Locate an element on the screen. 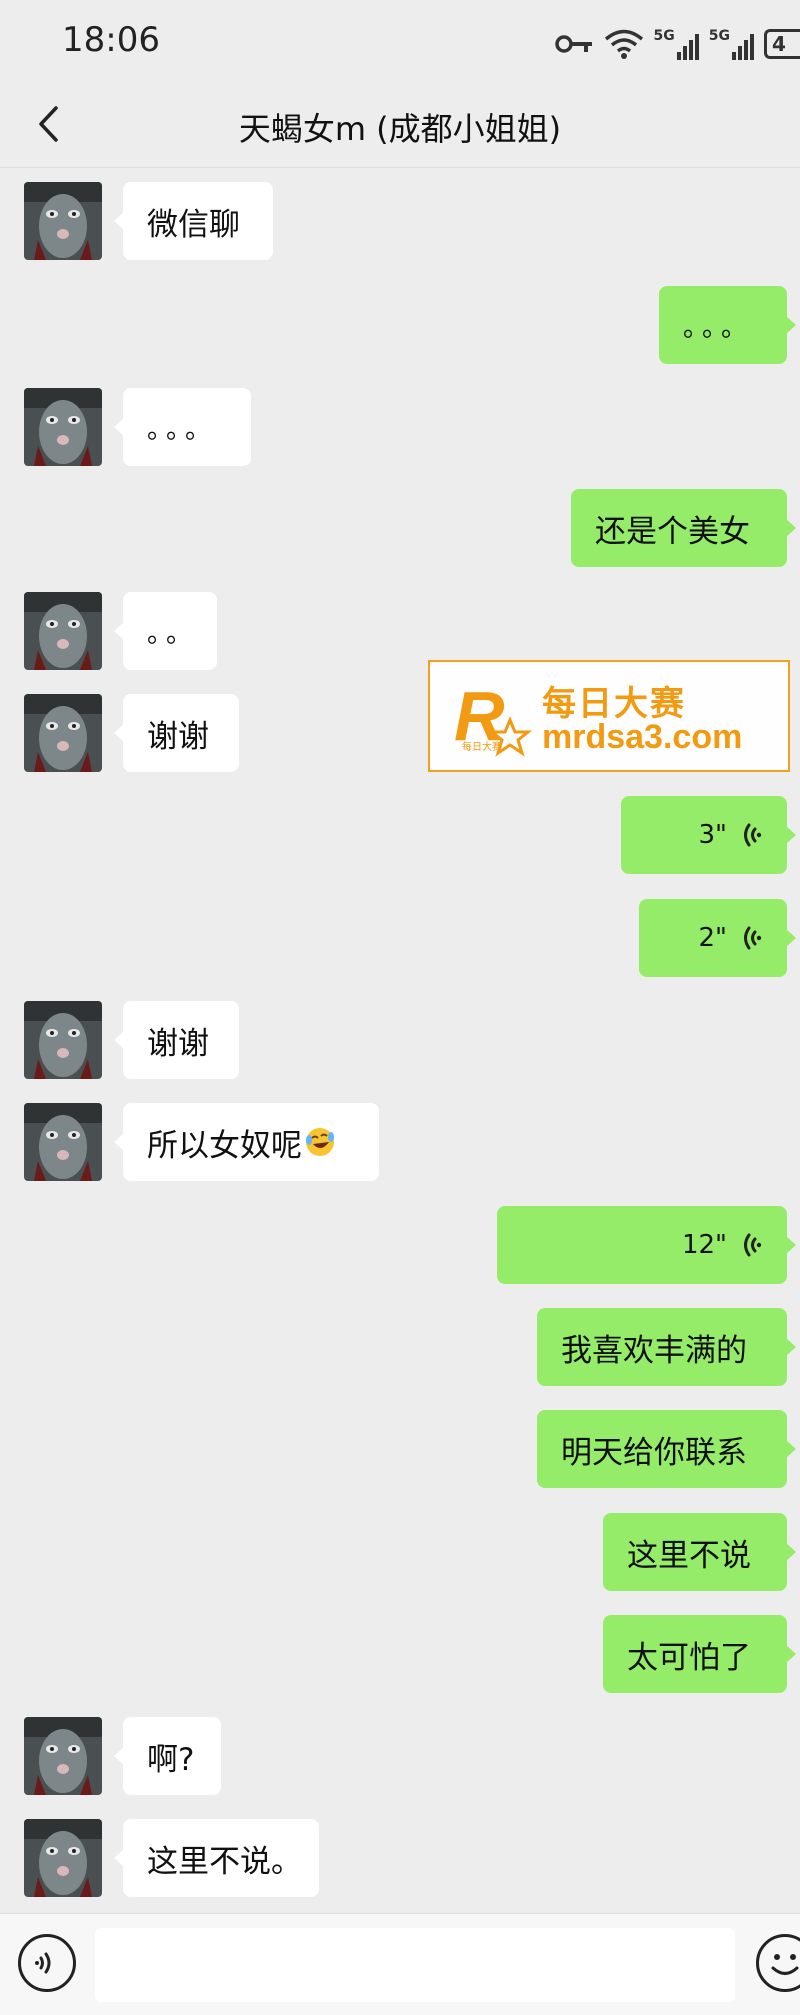 The image size is (800, 2015). message-text: 微信聊 is located at coordinates (193, 224).